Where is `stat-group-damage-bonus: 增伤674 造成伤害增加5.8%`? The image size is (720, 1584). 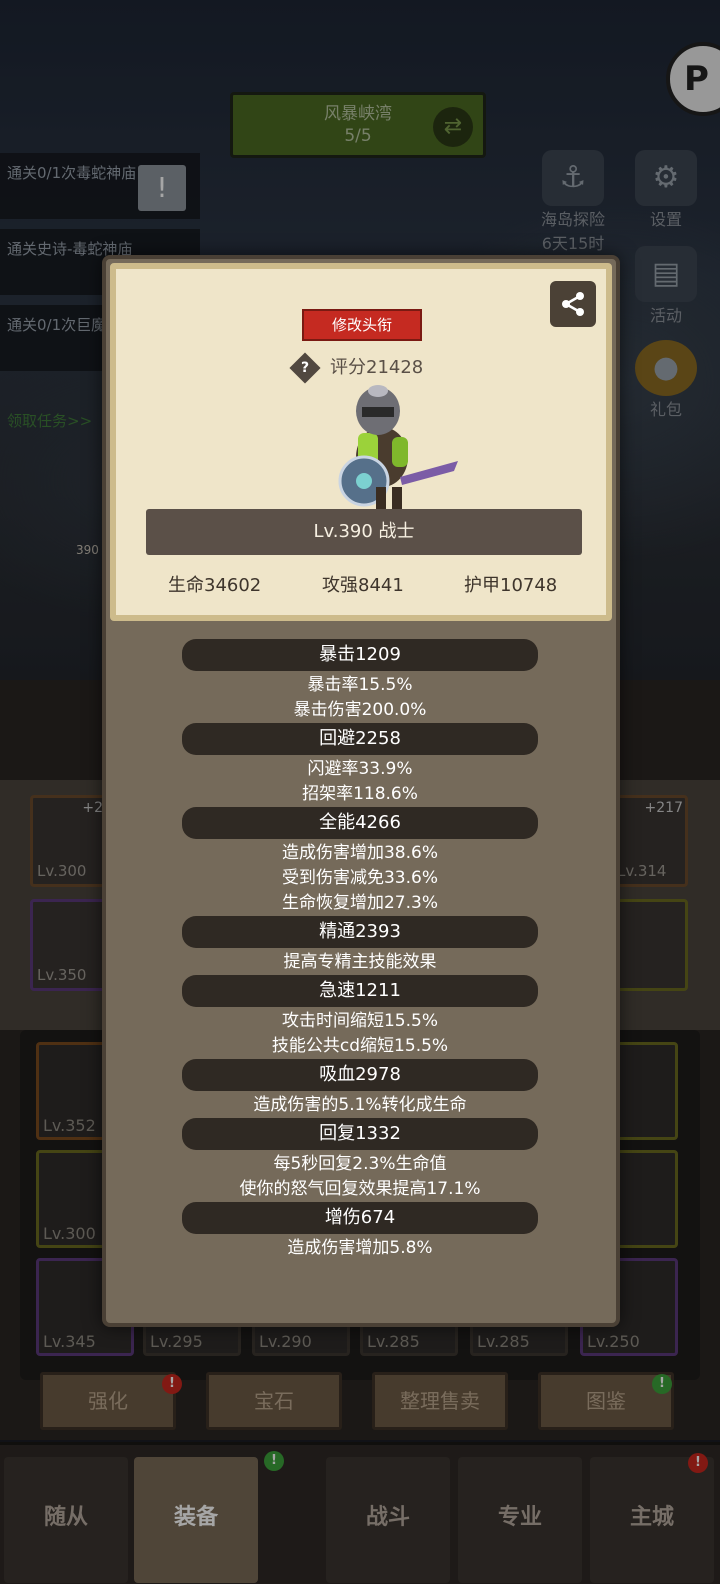
stat-group-damage-bonus: 增伤674 造成伤害增加5.8% is located at coordinates (360, 1231).